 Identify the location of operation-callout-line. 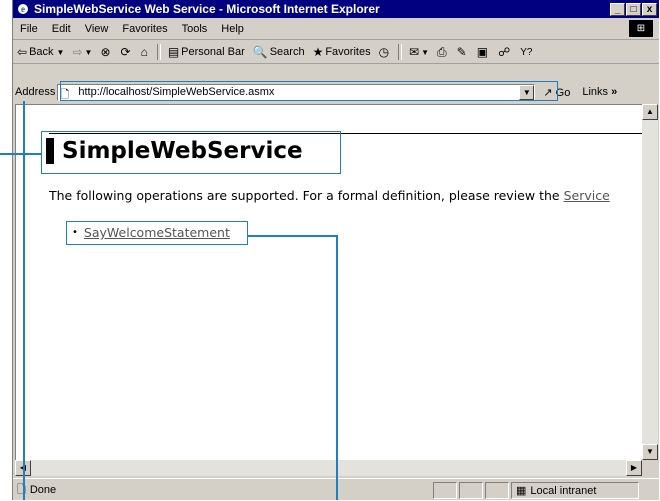
(293, 236).